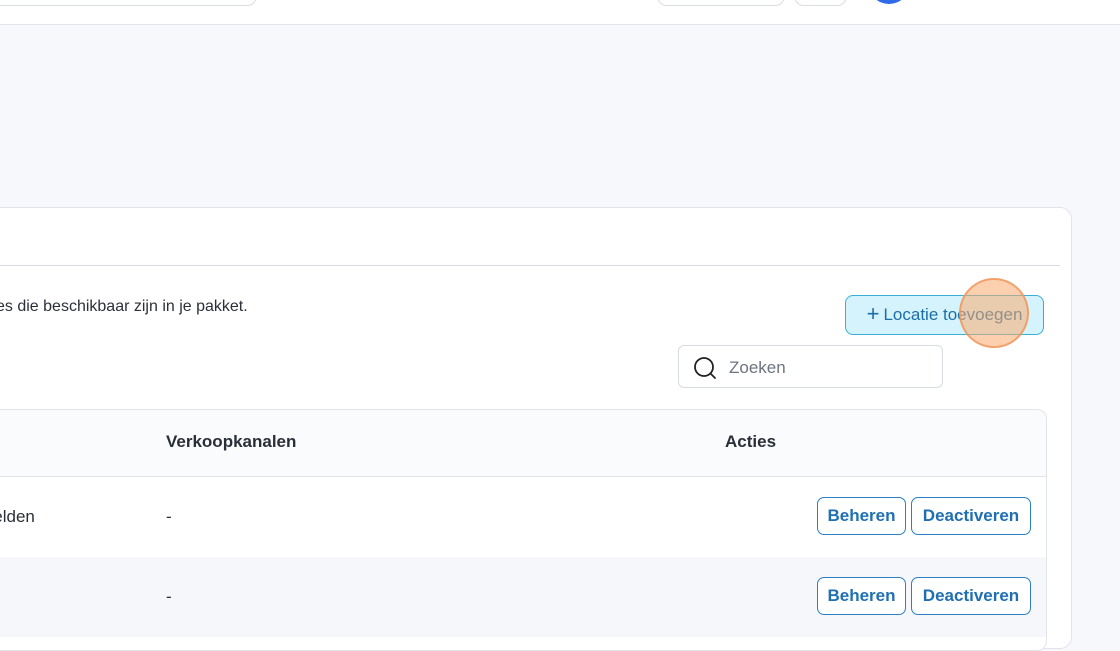 Image resolution: width=1120 pixels, height=651 pixels. What do you see at coordinates (530, 265) in the screenshot?
I see `card-divider` at bounding box center [530, 265].